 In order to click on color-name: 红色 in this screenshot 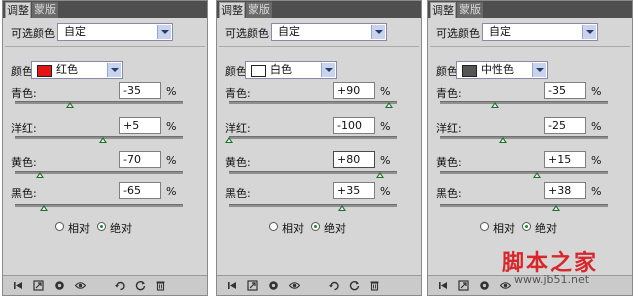, I will do `click(67, 69)`.